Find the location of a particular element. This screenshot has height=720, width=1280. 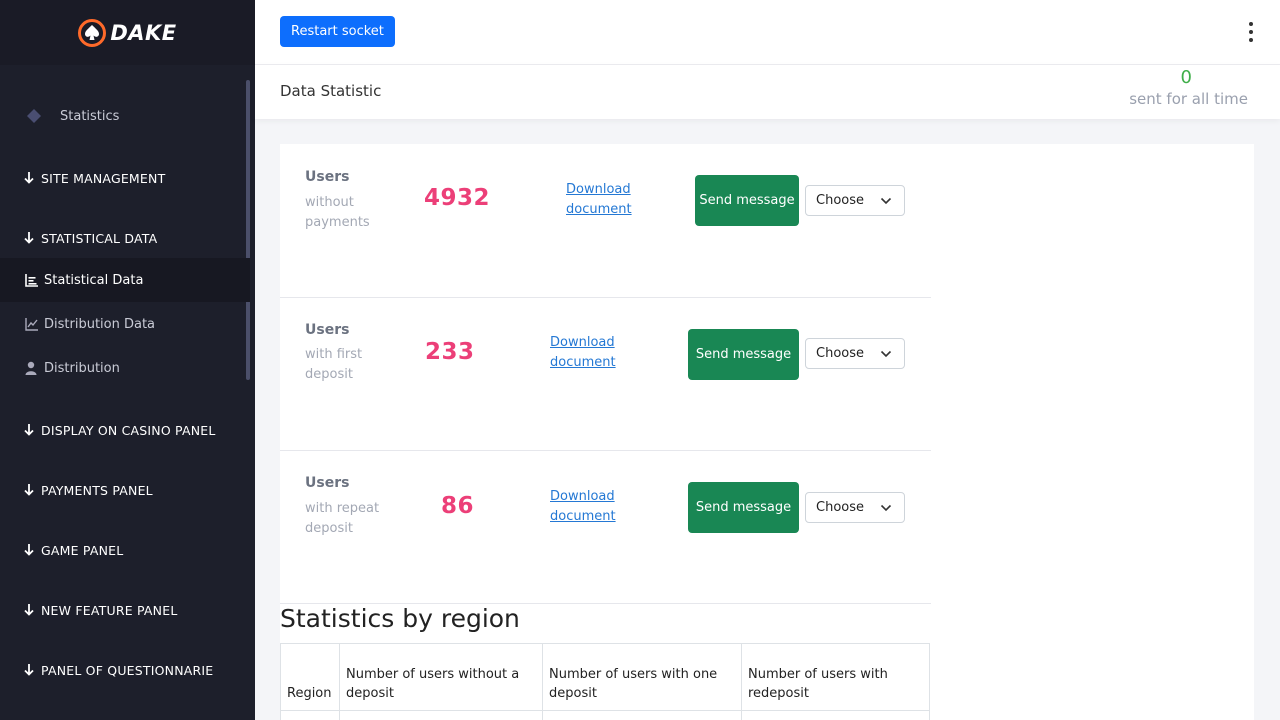

sidebar-section-site-management: SITE MANAGEMENT is located at coordinates (125, 178).